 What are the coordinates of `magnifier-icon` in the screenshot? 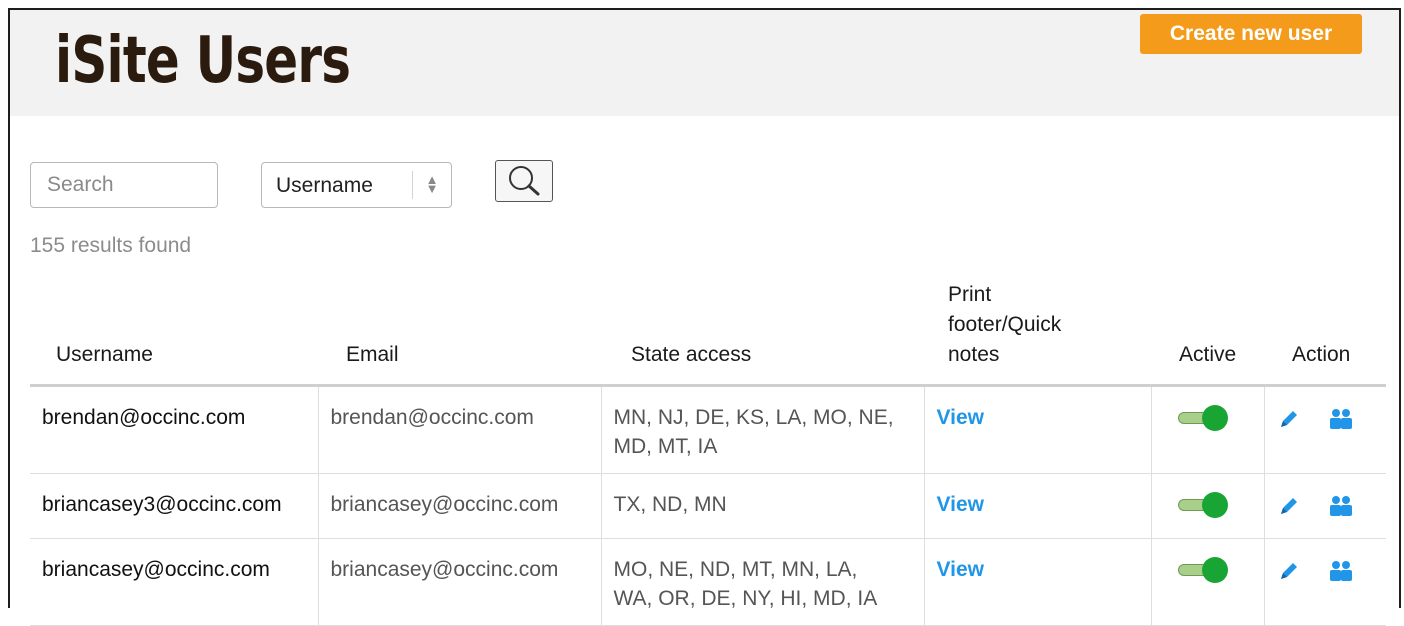 It's located at (524, 181).